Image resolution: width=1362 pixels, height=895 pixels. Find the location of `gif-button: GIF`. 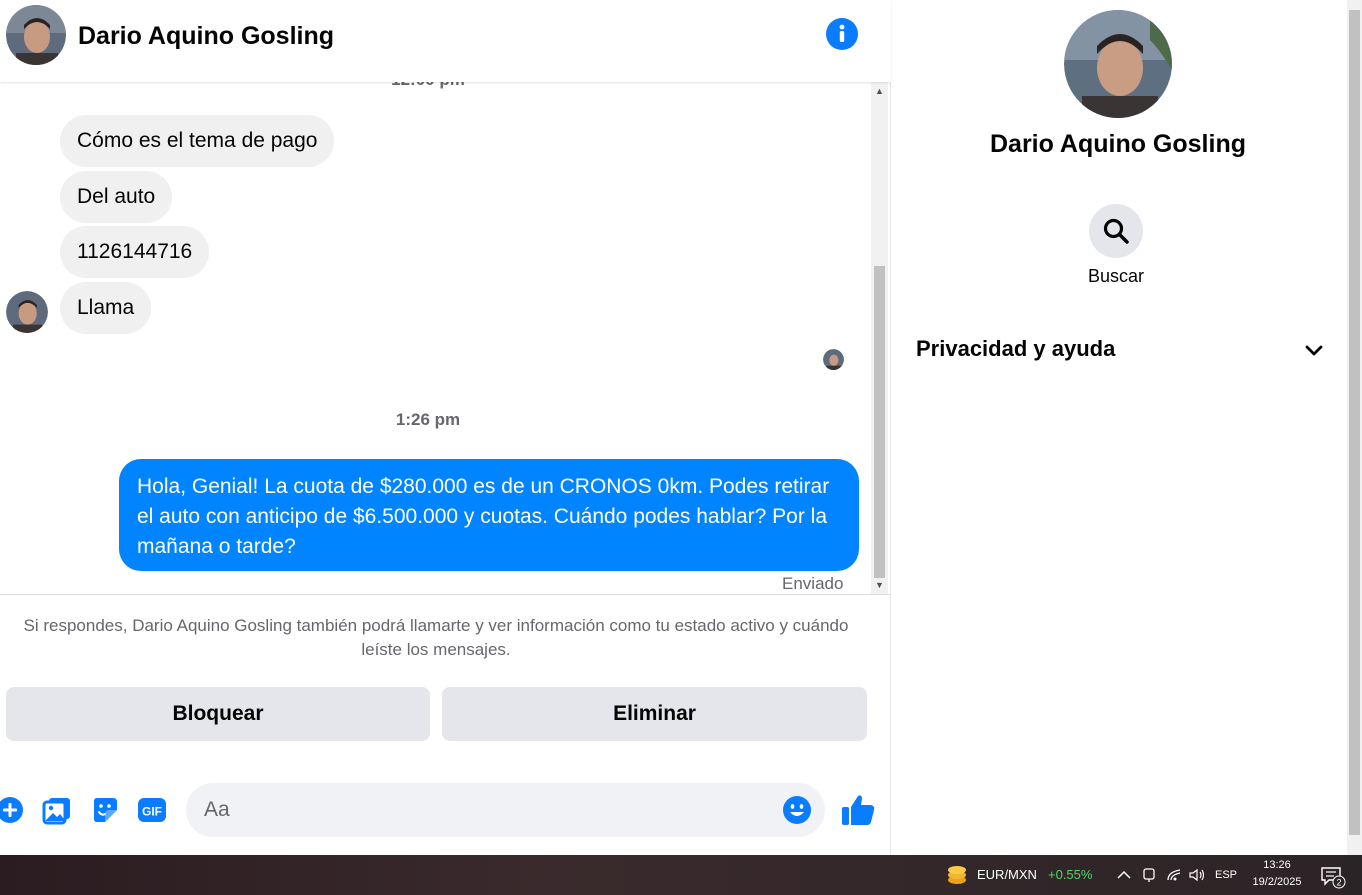

gif-button: GIF is located at coordinates (152, 810).